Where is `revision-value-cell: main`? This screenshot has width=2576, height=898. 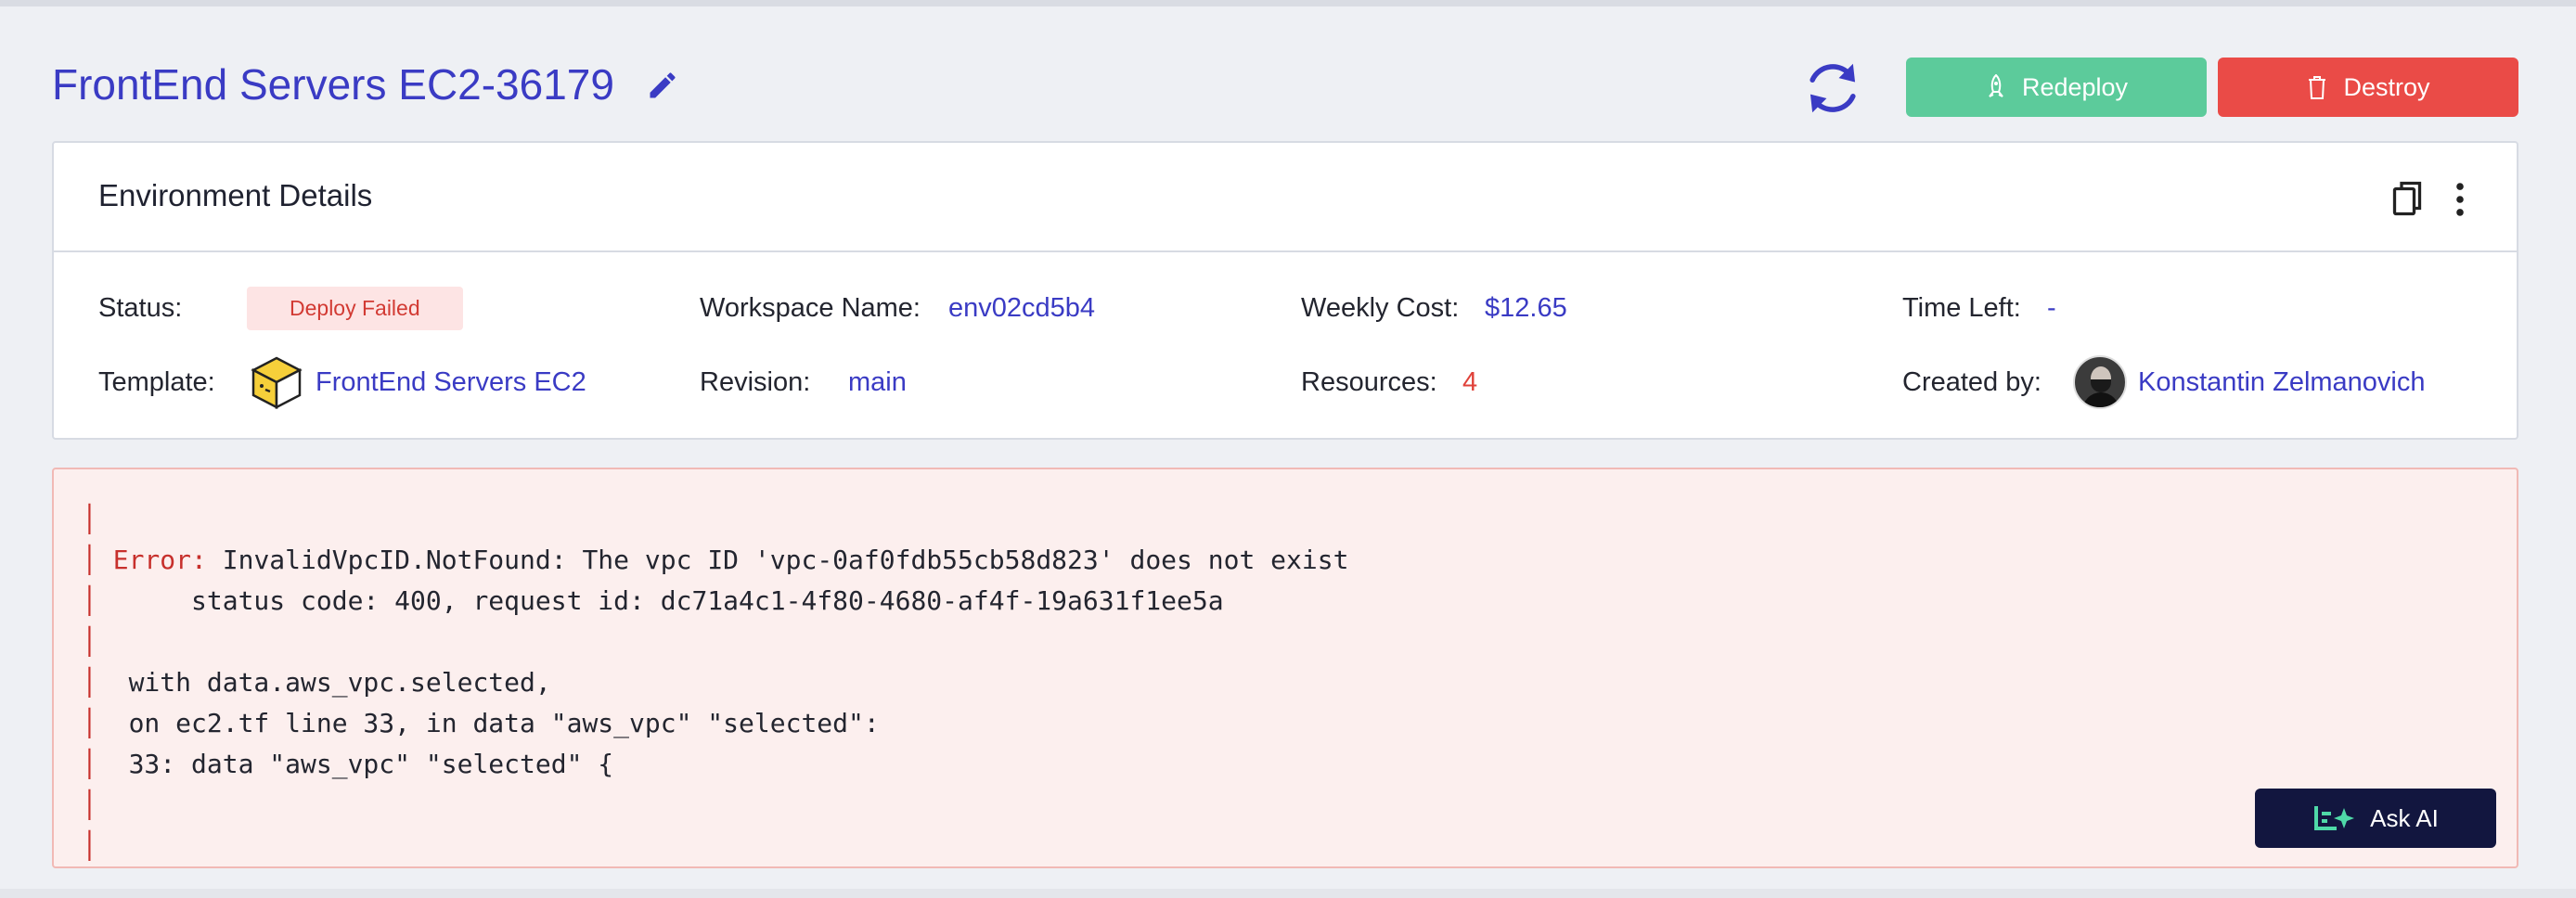 revision-value-cell: main is located at coordinates (878, 382).